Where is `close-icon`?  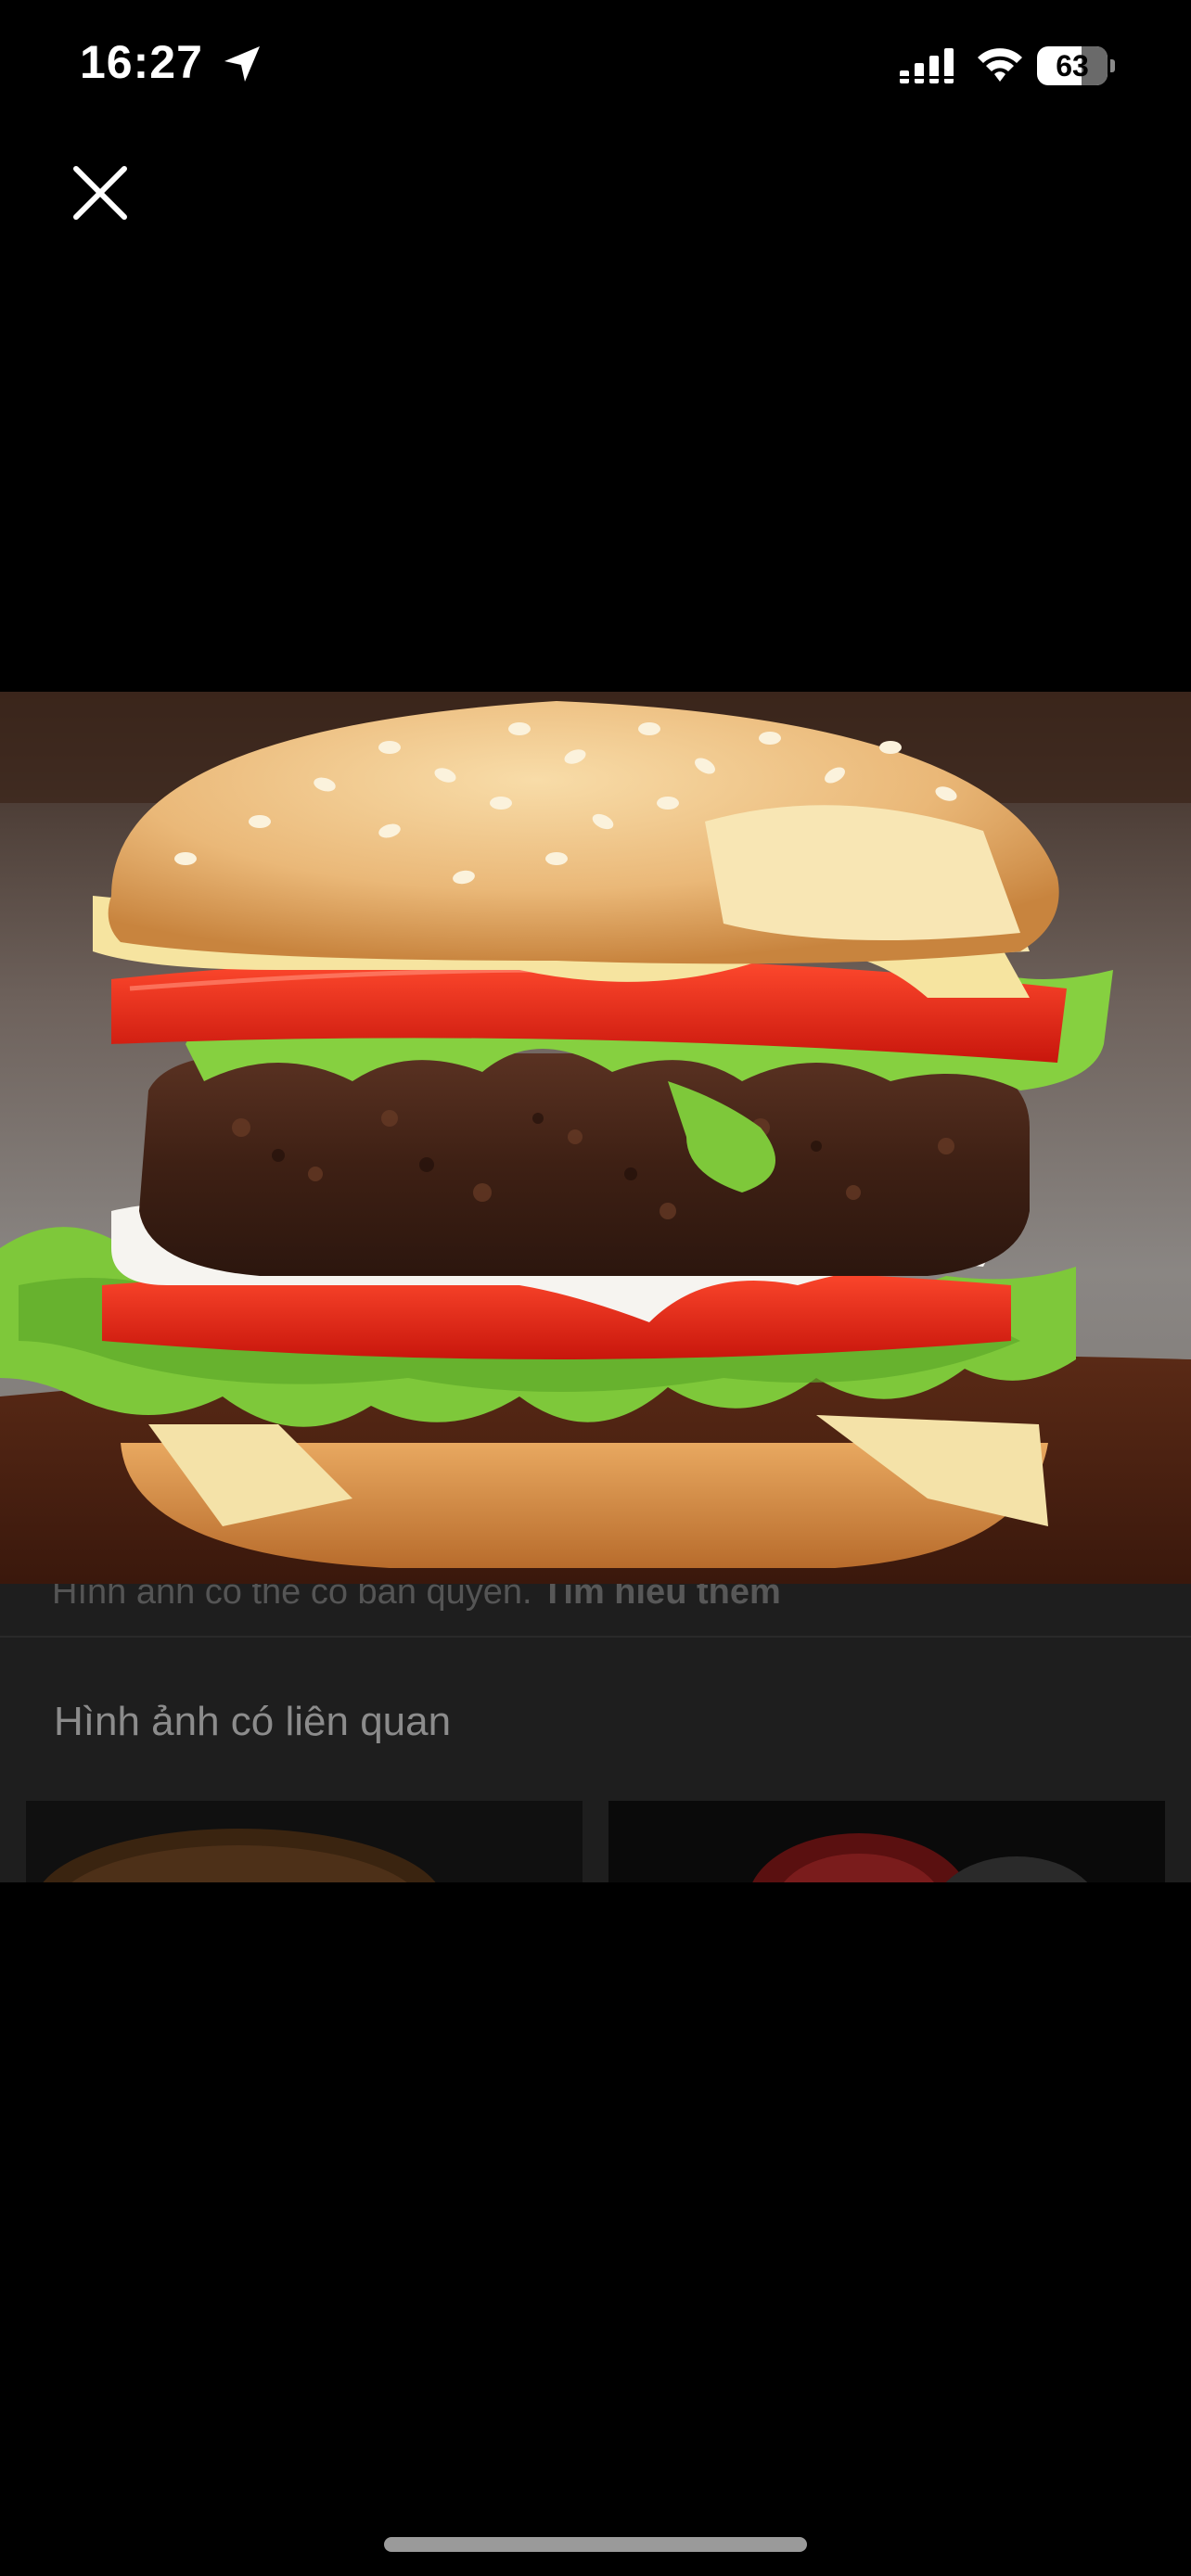 close-icon is located at coordinates (100, 193).